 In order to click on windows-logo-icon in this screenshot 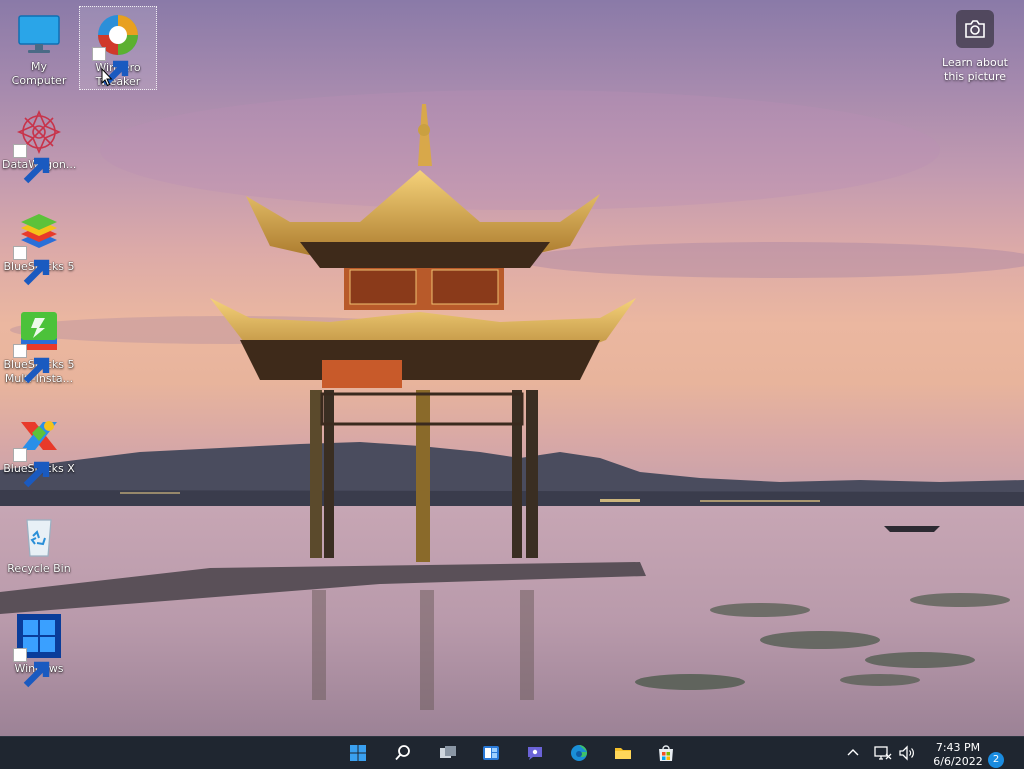, I will do `click(38, 650)`.